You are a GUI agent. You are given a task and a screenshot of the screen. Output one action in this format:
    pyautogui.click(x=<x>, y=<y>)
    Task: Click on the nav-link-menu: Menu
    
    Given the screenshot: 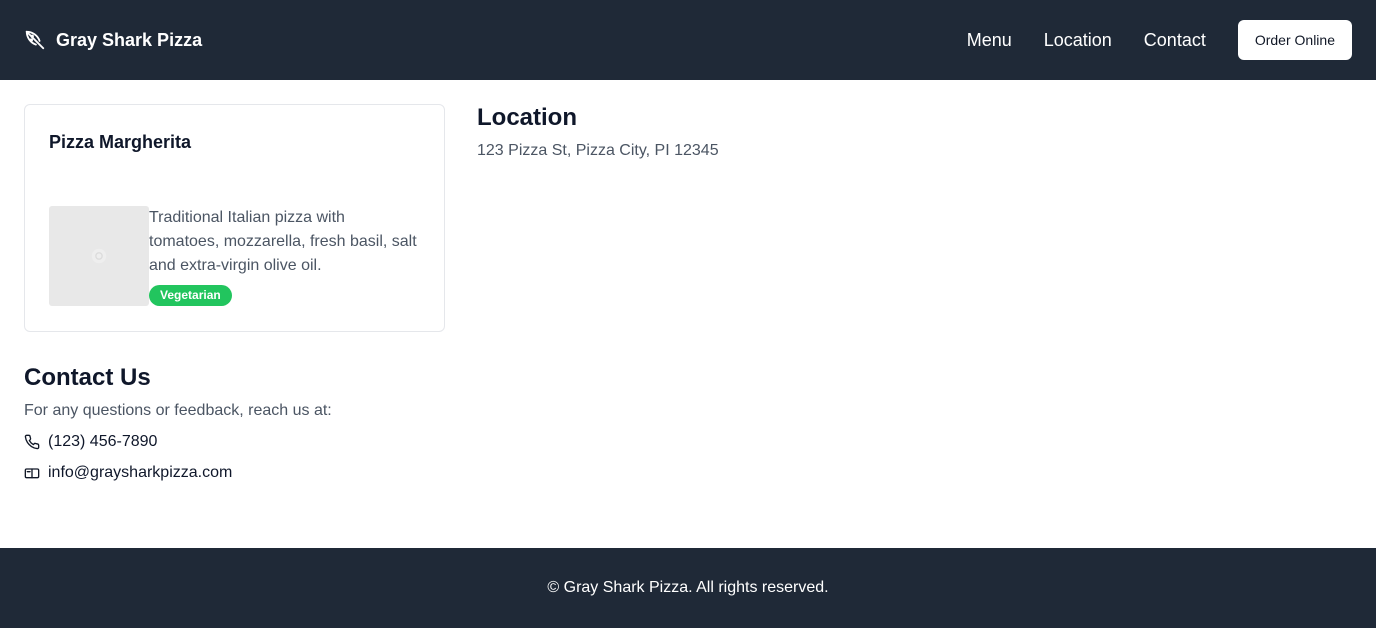 What is the action you would take?
    pyautogui.click(x=989, y=40)
    